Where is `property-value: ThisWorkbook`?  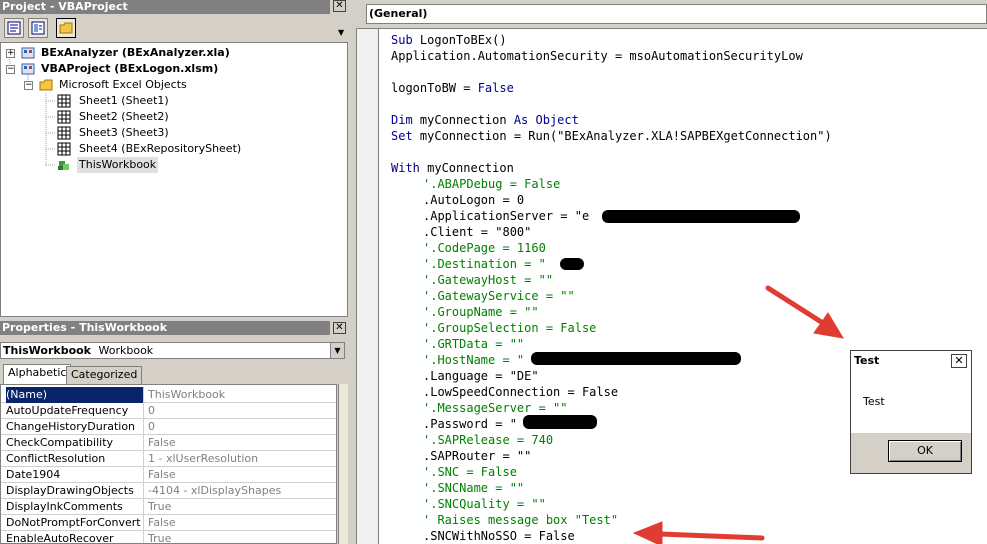
property-value: ThisWorkbook is located at coordinates (186, 394).